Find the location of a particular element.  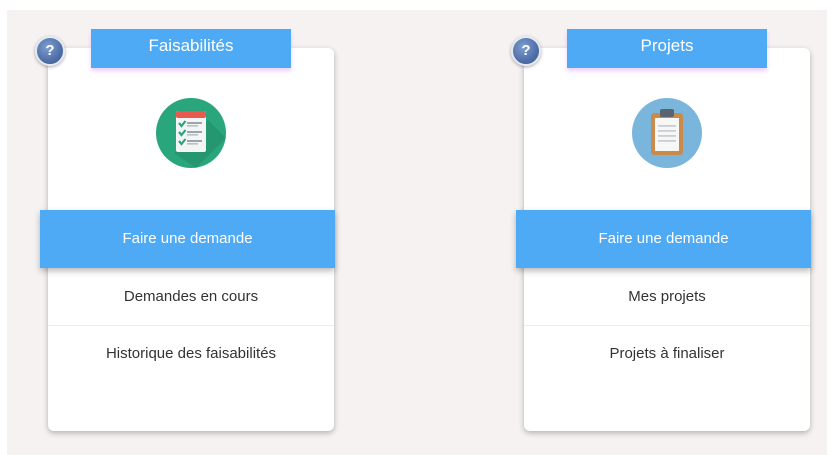

projects-card-title: Projets is located at coordinates (667, 48).